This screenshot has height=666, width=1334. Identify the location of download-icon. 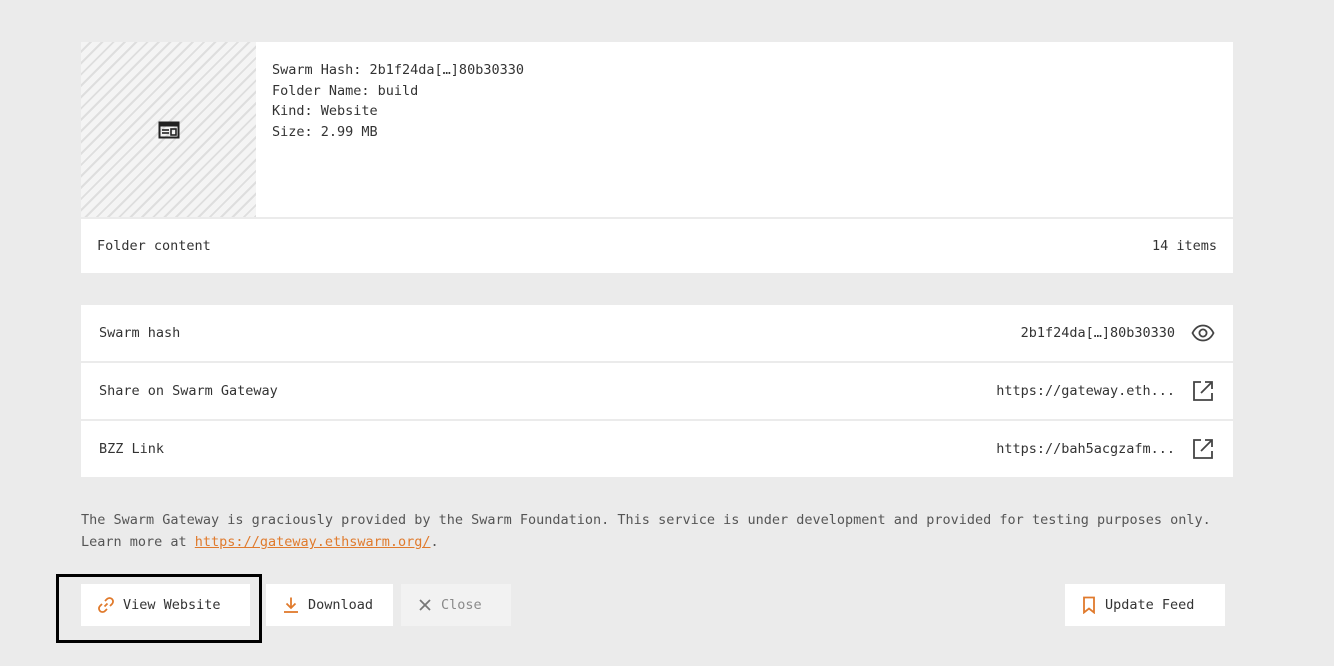
(291, 605).